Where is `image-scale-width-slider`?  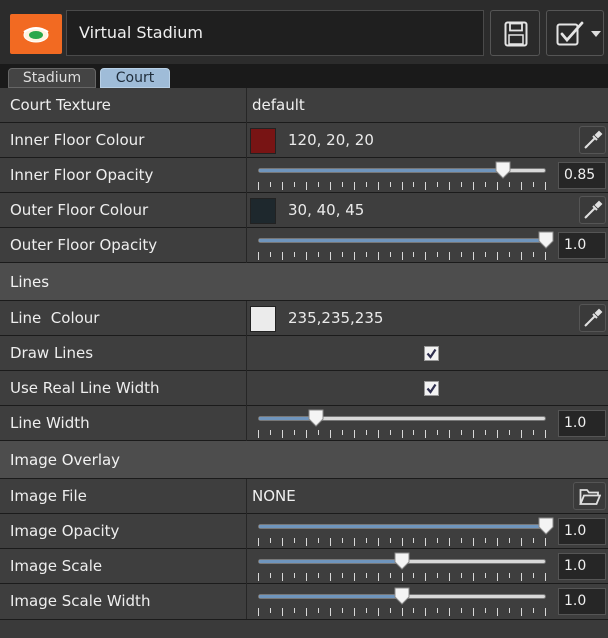
image-scale-width-slider is located at coordinates (403, 601).